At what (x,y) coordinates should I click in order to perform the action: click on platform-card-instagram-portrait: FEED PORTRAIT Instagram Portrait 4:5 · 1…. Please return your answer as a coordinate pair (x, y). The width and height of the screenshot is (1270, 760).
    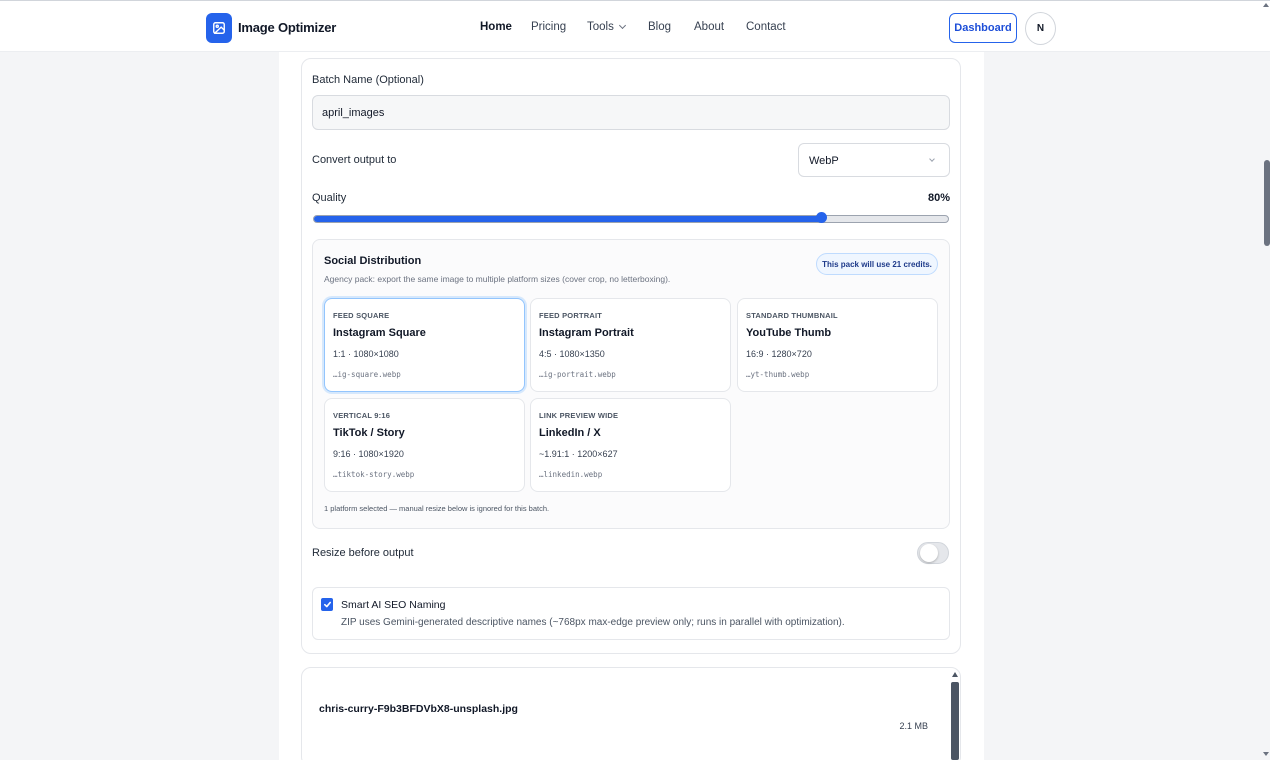
    Looking at the image, I should click on (630, 345).